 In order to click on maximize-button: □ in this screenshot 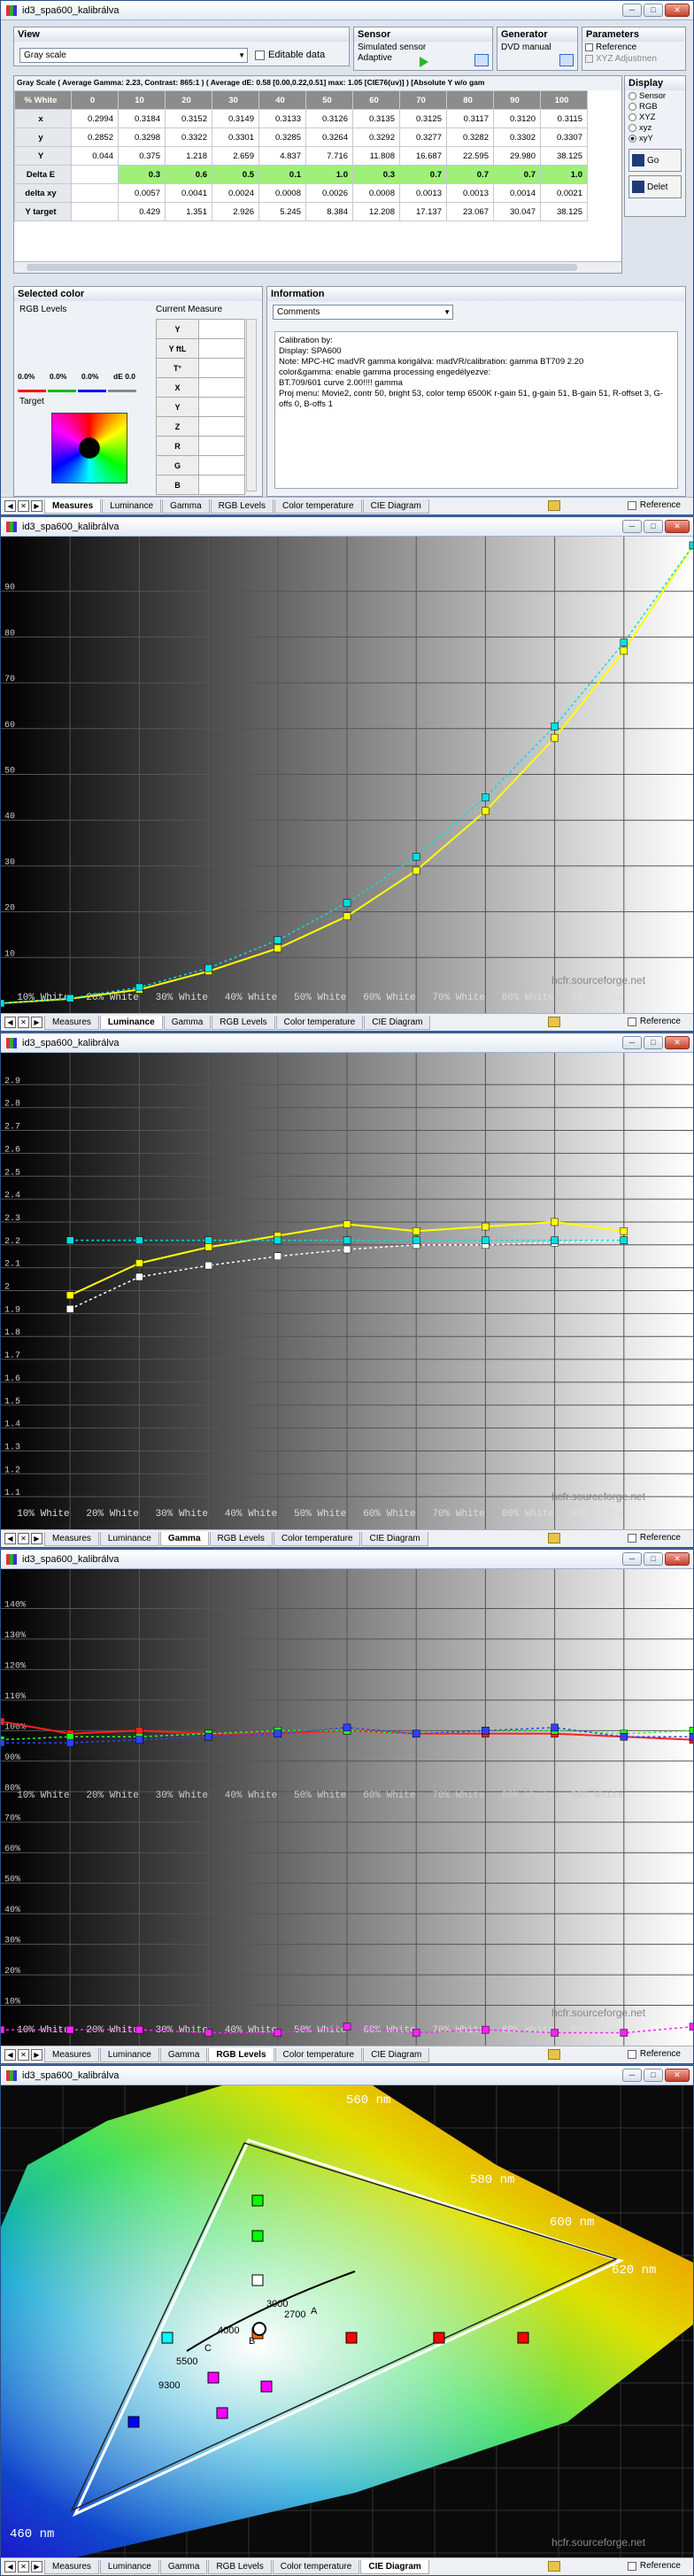, I will do `click(653, 1042)`.